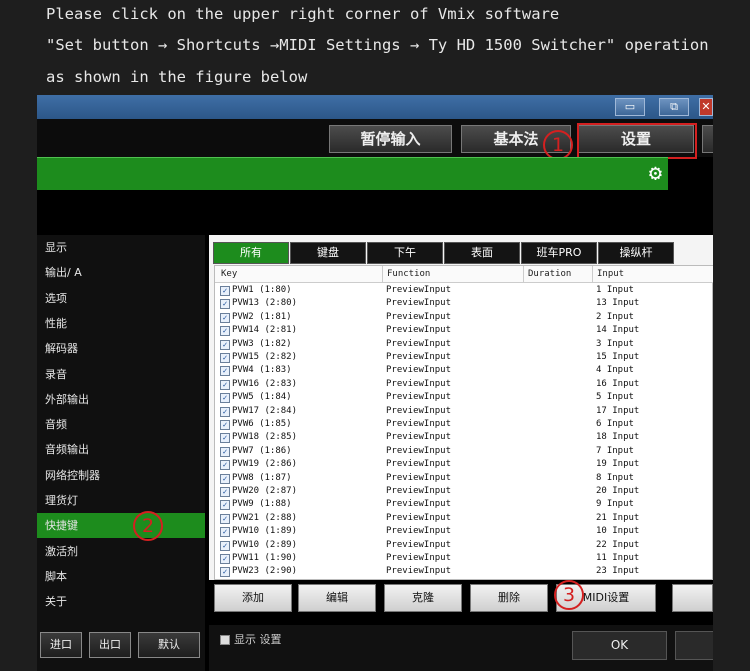  What do you see at coordinates (253, 598) in the screenshot?
I see `add-button: 添加` at bounding box center [253, 598].